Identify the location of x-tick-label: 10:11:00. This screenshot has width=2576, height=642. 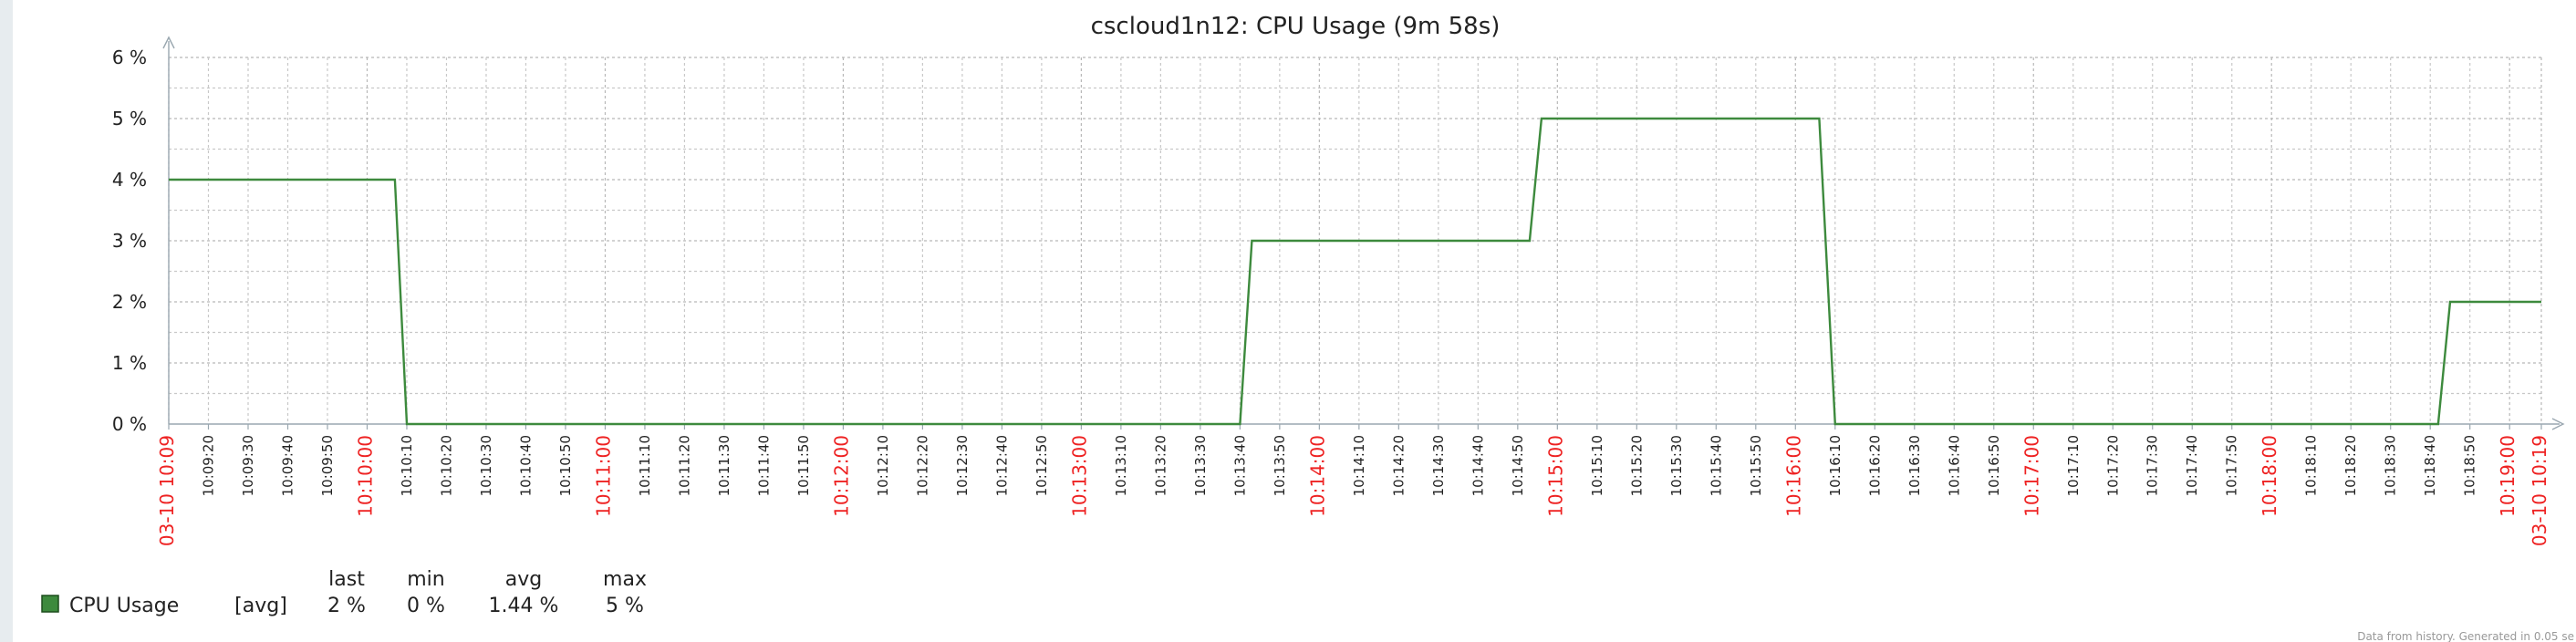
(603, 476).